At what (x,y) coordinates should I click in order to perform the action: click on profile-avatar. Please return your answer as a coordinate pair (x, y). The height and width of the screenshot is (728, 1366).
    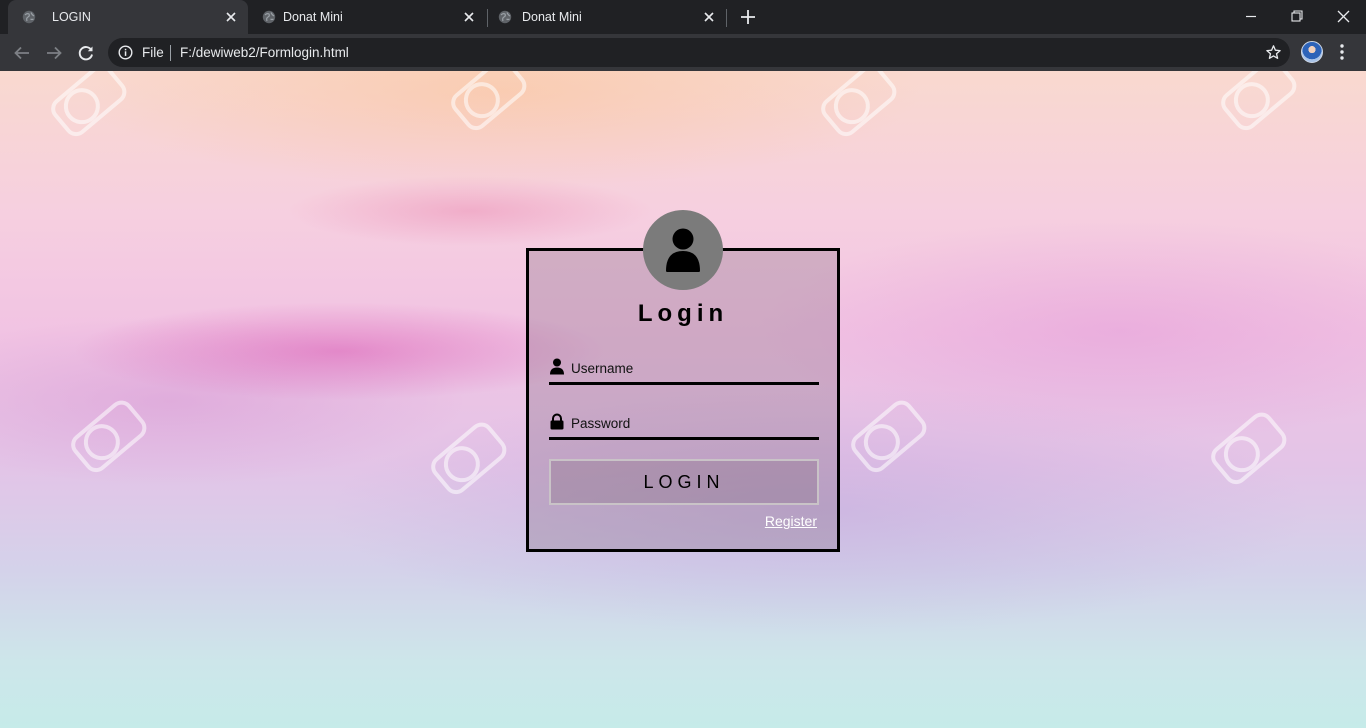
    Looking at the image, I should click on (1312, 52).